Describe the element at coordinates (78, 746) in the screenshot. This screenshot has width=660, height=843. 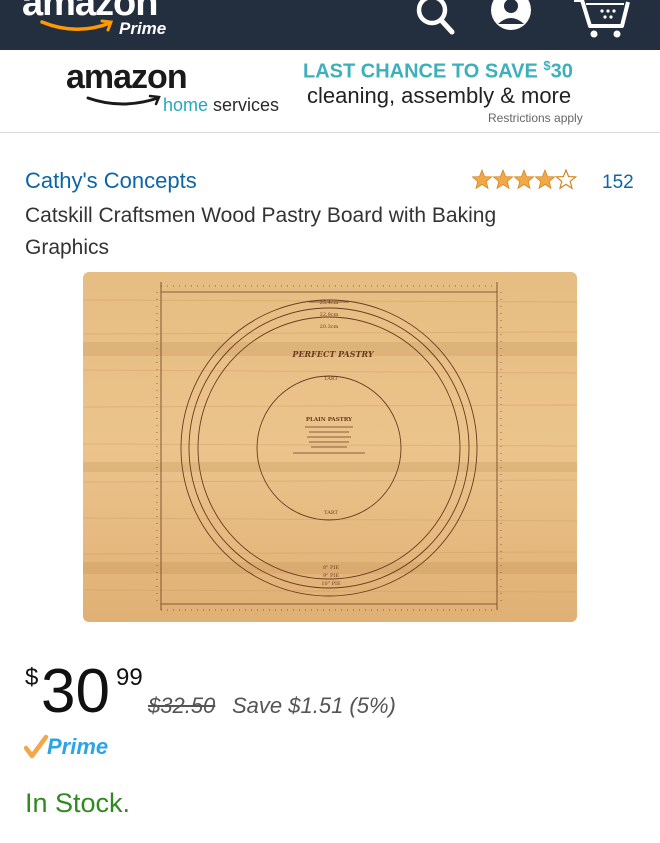
I see `prime-badge-label: Prime` at that location.